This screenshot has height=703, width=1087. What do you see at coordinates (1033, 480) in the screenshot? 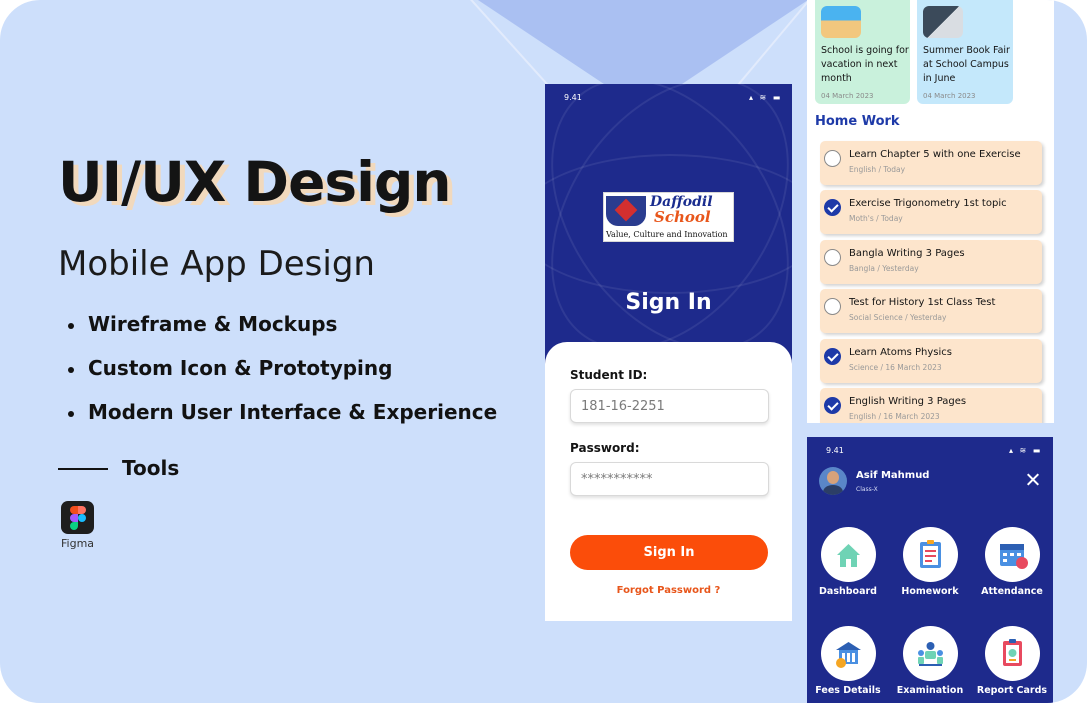
I see `close-icon` at bounding box center [1033, 480].